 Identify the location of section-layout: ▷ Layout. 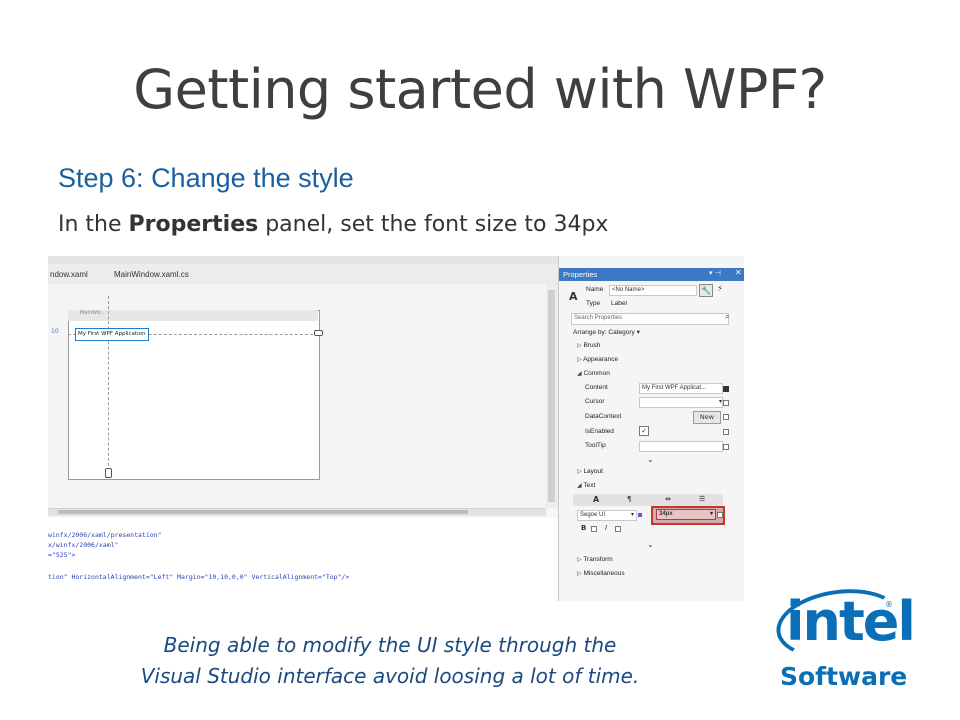
(590, 471).